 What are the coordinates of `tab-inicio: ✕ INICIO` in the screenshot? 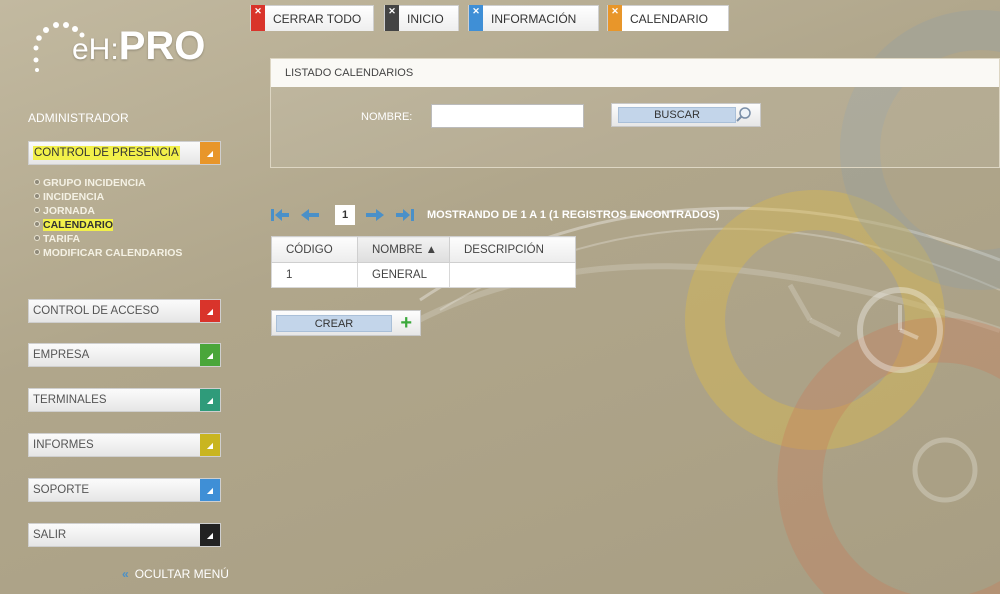 It's located at (421, 18).